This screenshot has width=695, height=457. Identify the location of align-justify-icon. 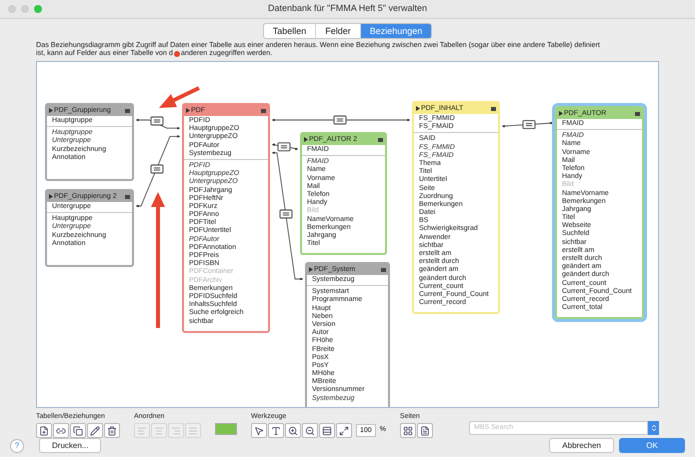
(193, 431).